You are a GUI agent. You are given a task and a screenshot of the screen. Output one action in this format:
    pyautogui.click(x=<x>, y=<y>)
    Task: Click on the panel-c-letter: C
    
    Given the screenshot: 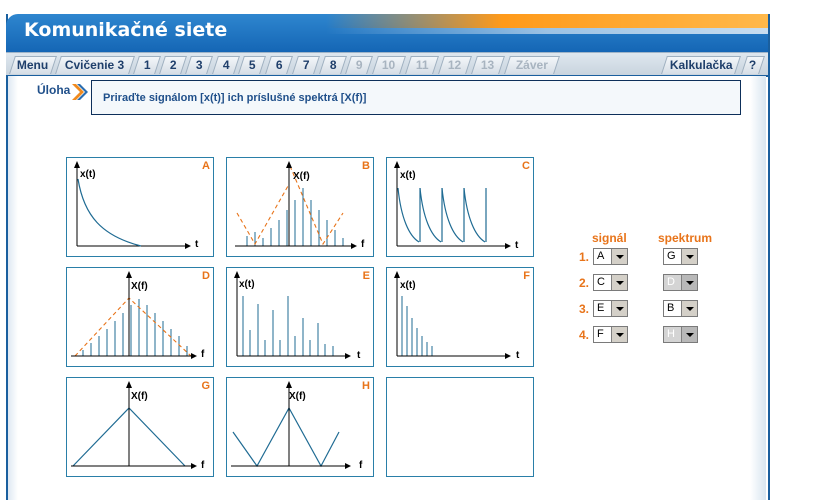 What is the action you would take?
    pyautogui.click(x=526, y=166)
    